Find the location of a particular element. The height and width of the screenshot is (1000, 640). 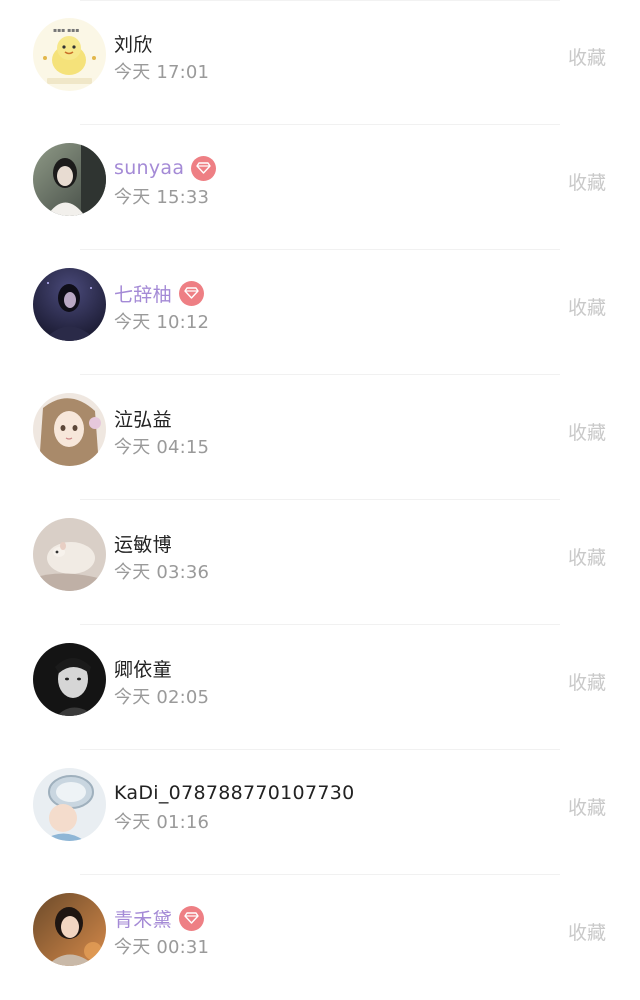

name-line: 刘欣 is located at coordinates (133, 43).